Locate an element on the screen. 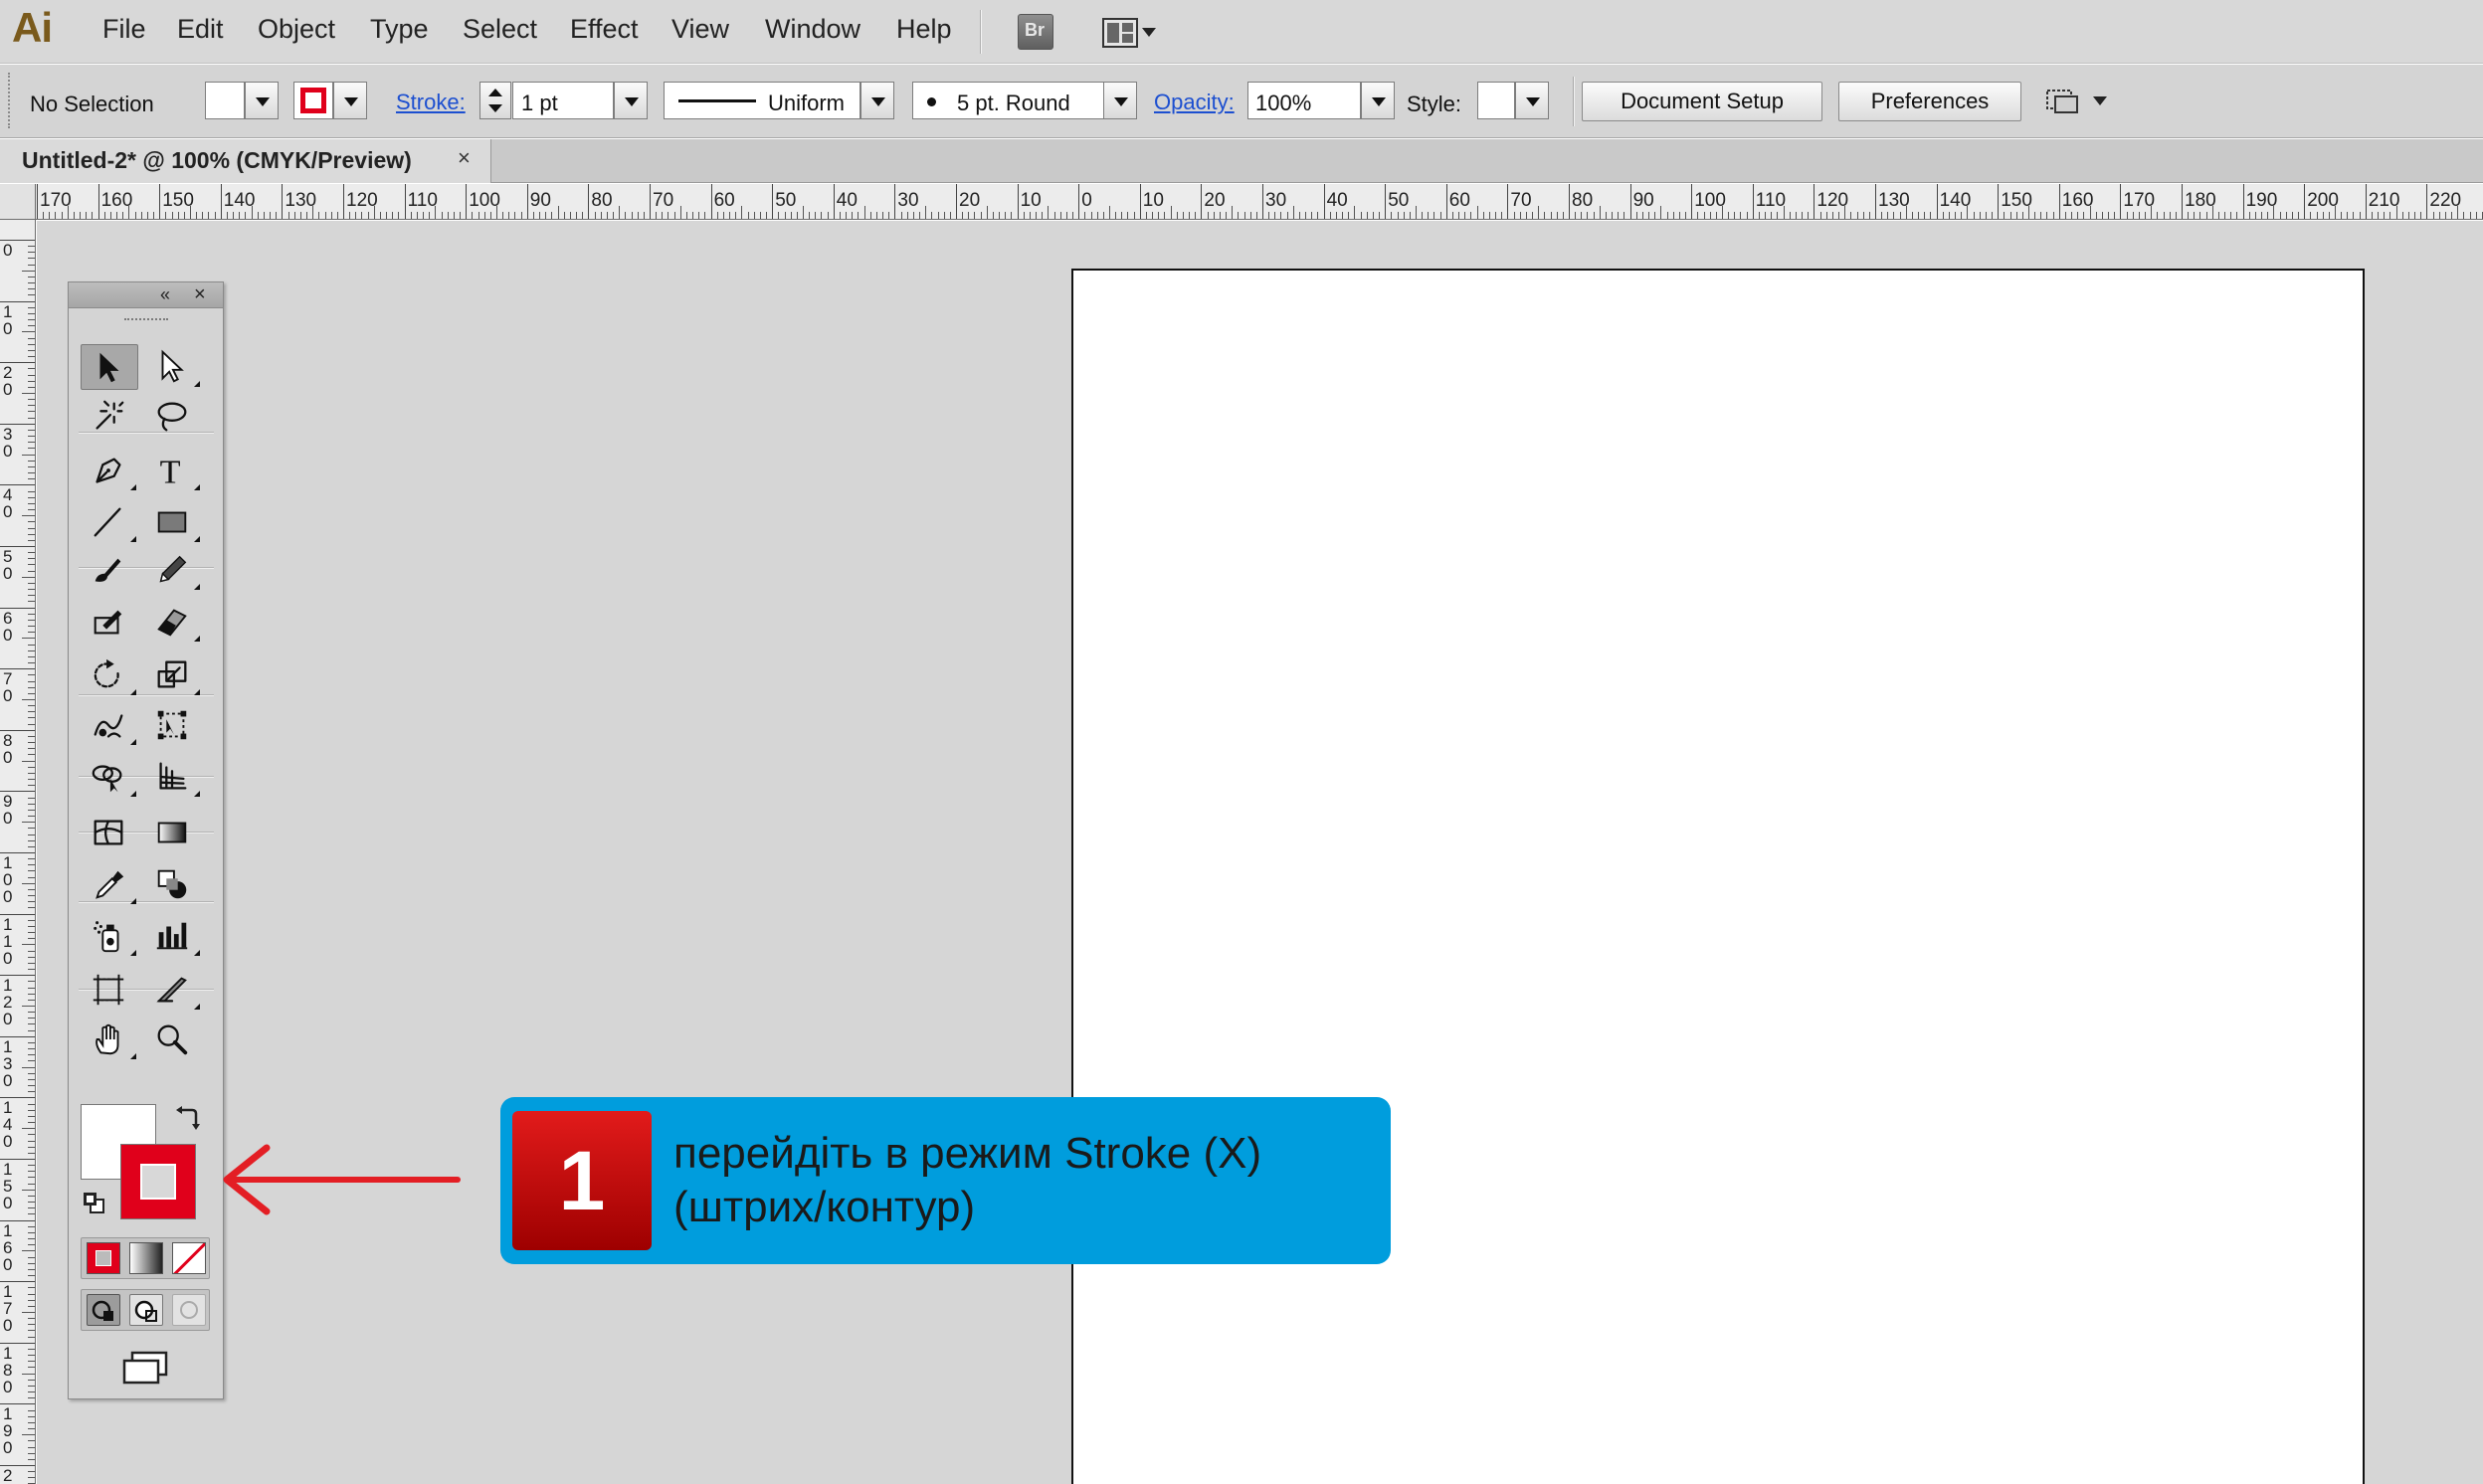  graphic-style-dropdown is located at coordinates (1532, 101).